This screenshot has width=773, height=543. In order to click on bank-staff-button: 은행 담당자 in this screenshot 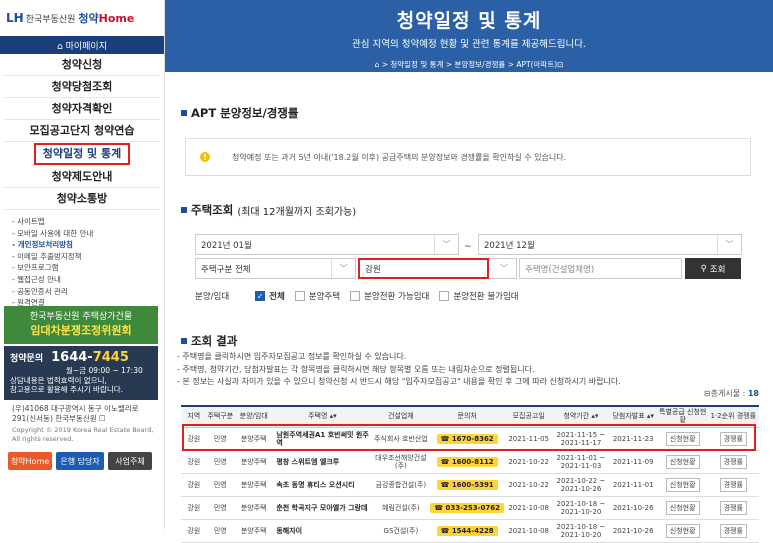, I will do `click(80, 461)`.